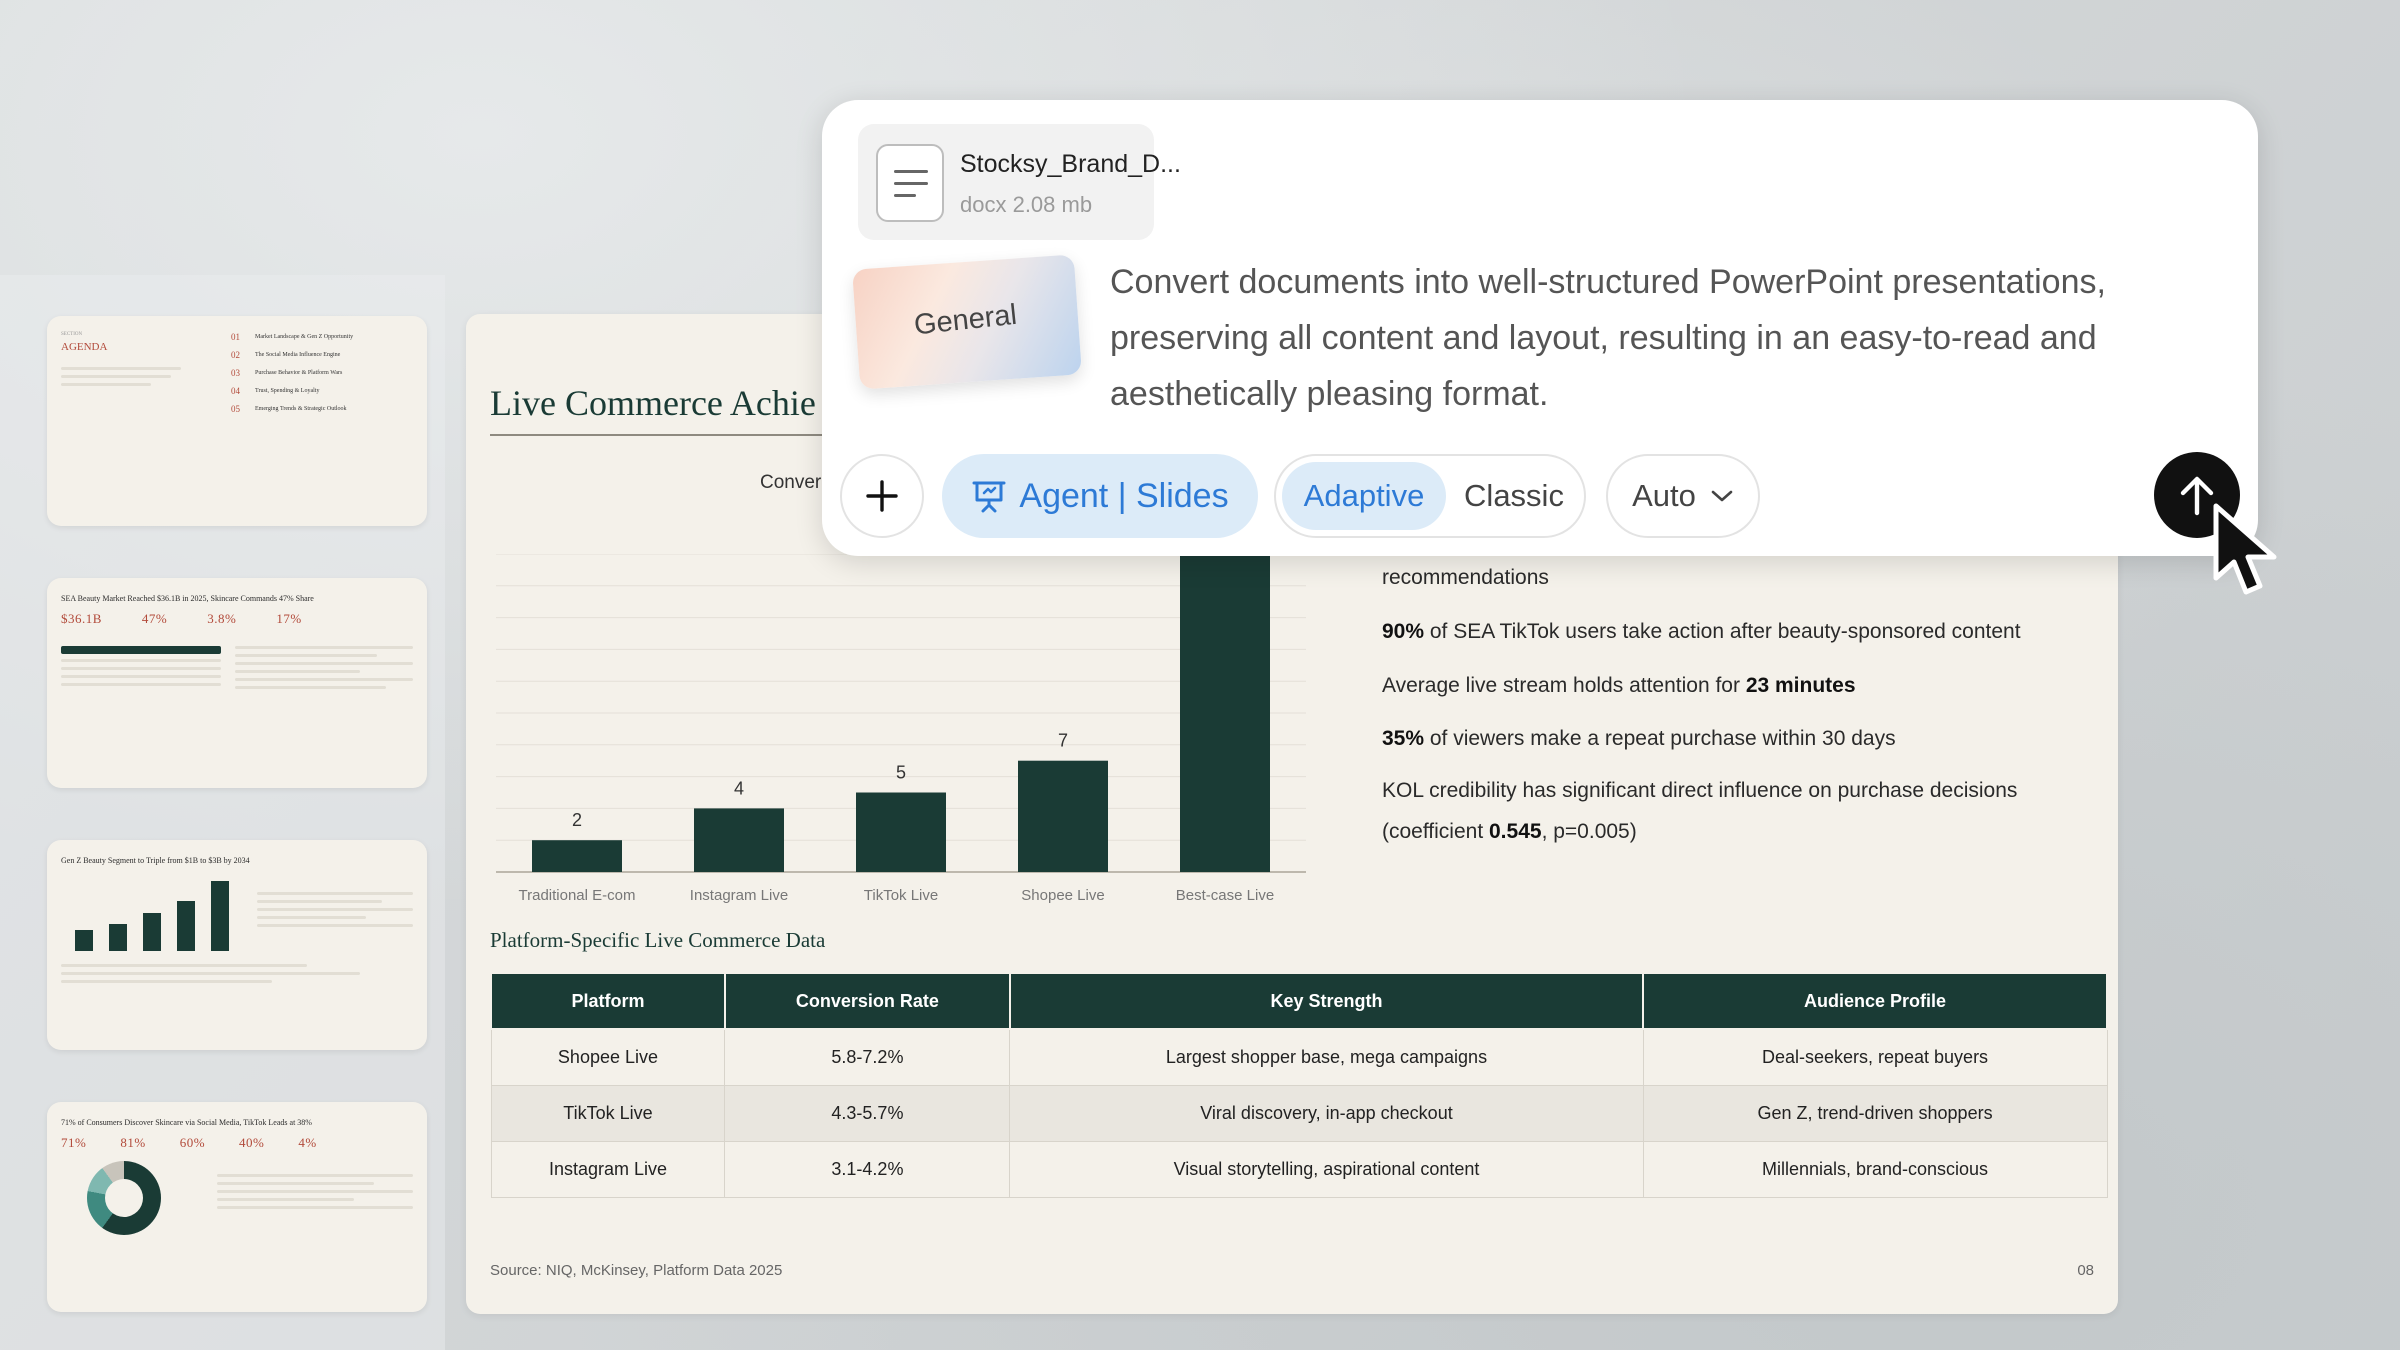 This screenshot has width=2400, height=1350. Describe the element at coordinates (653, 403) in the screenshot. I see `slide-title: Live Commerce Achie` at that location.